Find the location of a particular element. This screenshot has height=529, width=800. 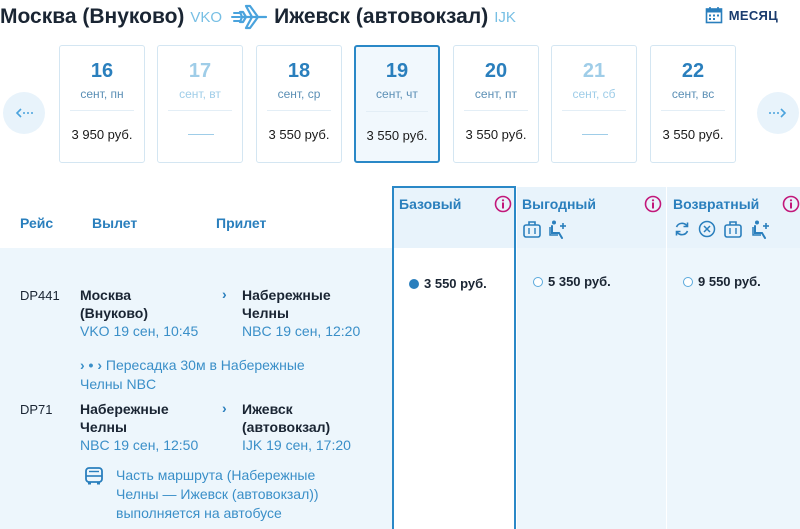

fare-price: 3 550 руб. is located at coordinates (455, 283).